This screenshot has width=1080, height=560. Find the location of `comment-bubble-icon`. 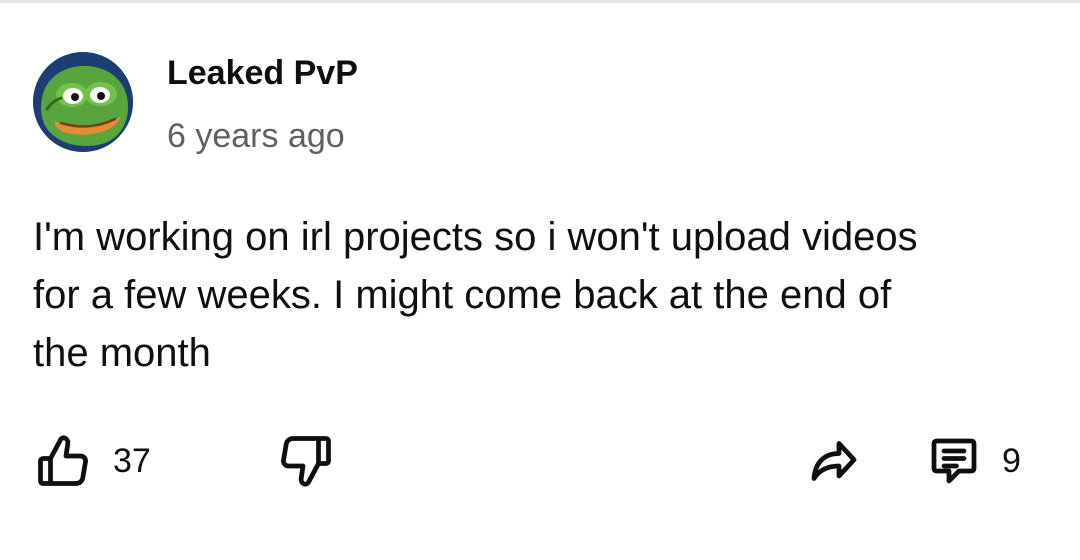

comment-bubble-icon is located at coordinates (954, 461).